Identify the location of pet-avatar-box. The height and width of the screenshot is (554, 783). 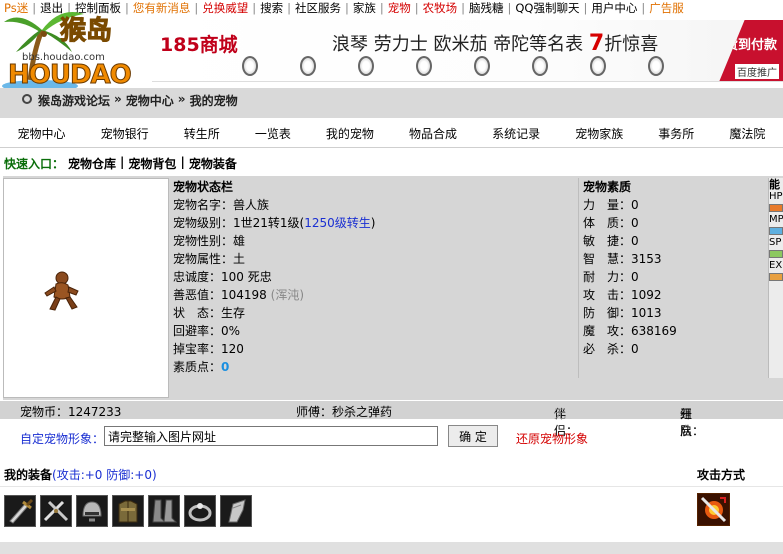
(86, 288).